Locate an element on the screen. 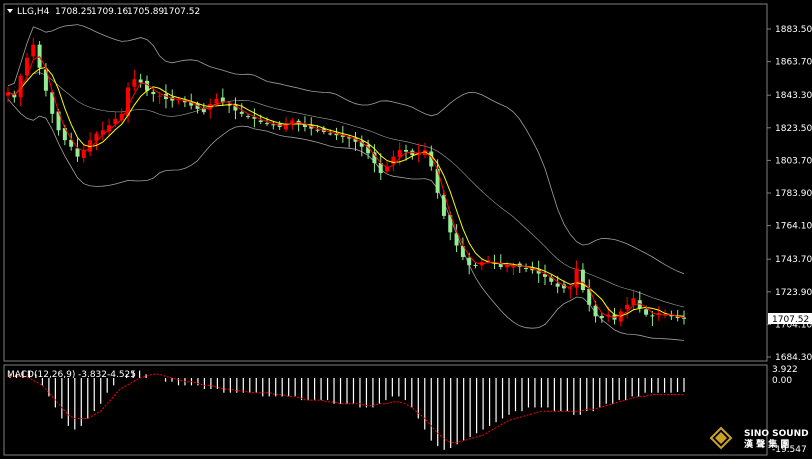  current-price-label: 1707.52 is located at coordinates (790, 320).